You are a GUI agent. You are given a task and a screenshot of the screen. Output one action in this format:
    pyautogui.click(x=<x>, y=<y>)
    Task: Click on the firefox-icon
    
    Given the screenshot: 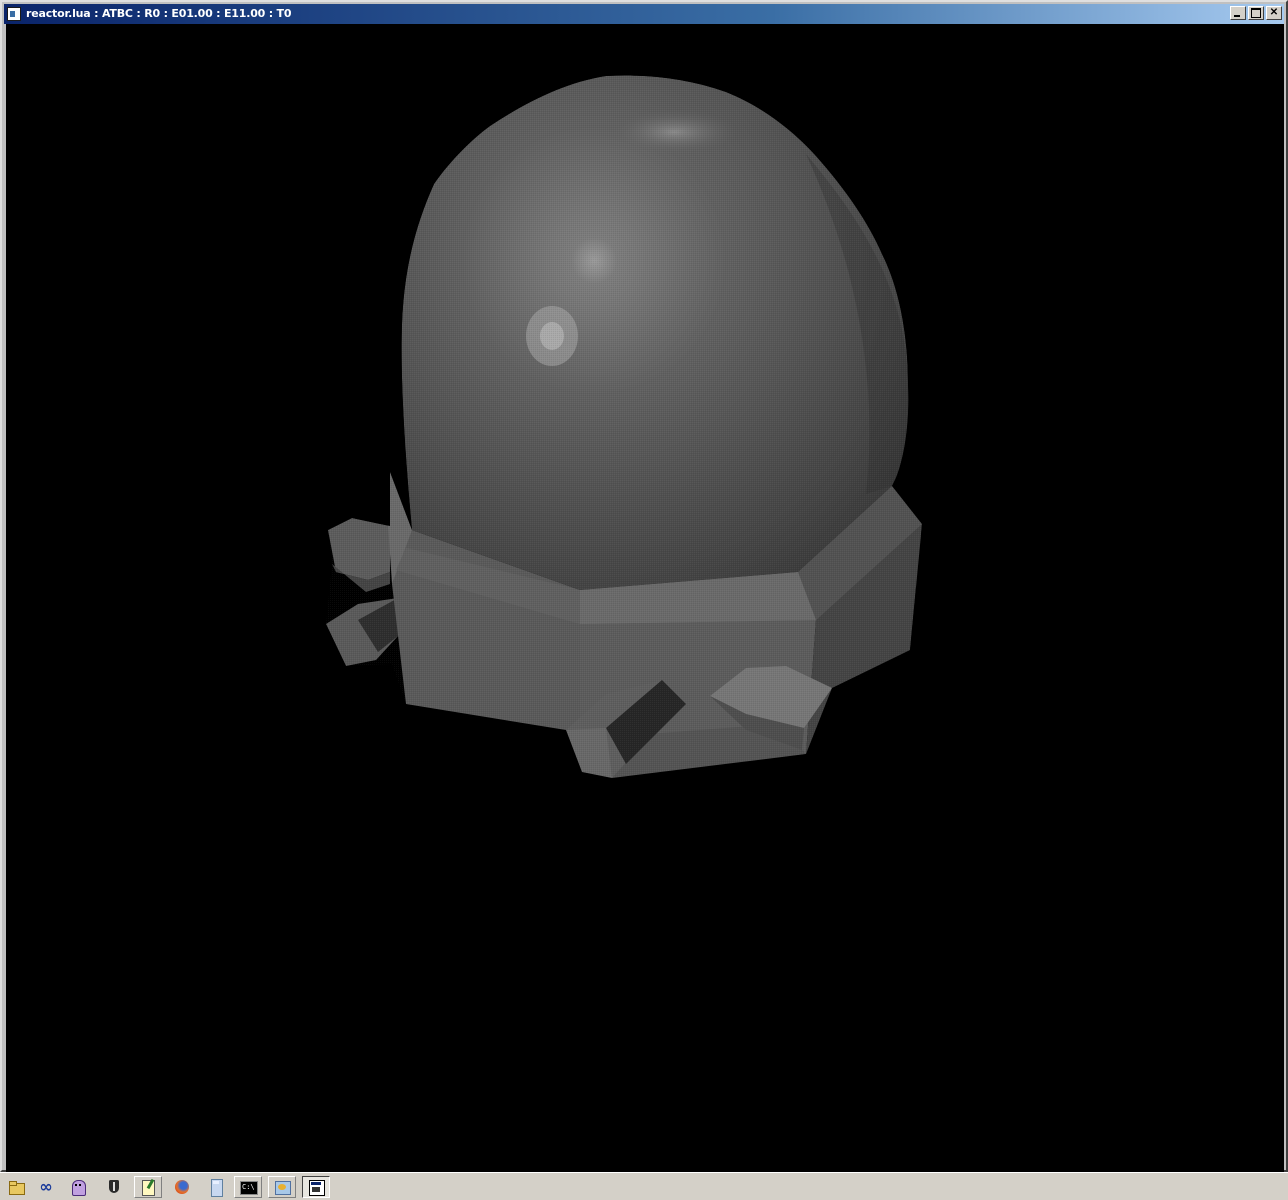 What is the action you would take?
    pyautogui.click(x=182, y=1187)
    